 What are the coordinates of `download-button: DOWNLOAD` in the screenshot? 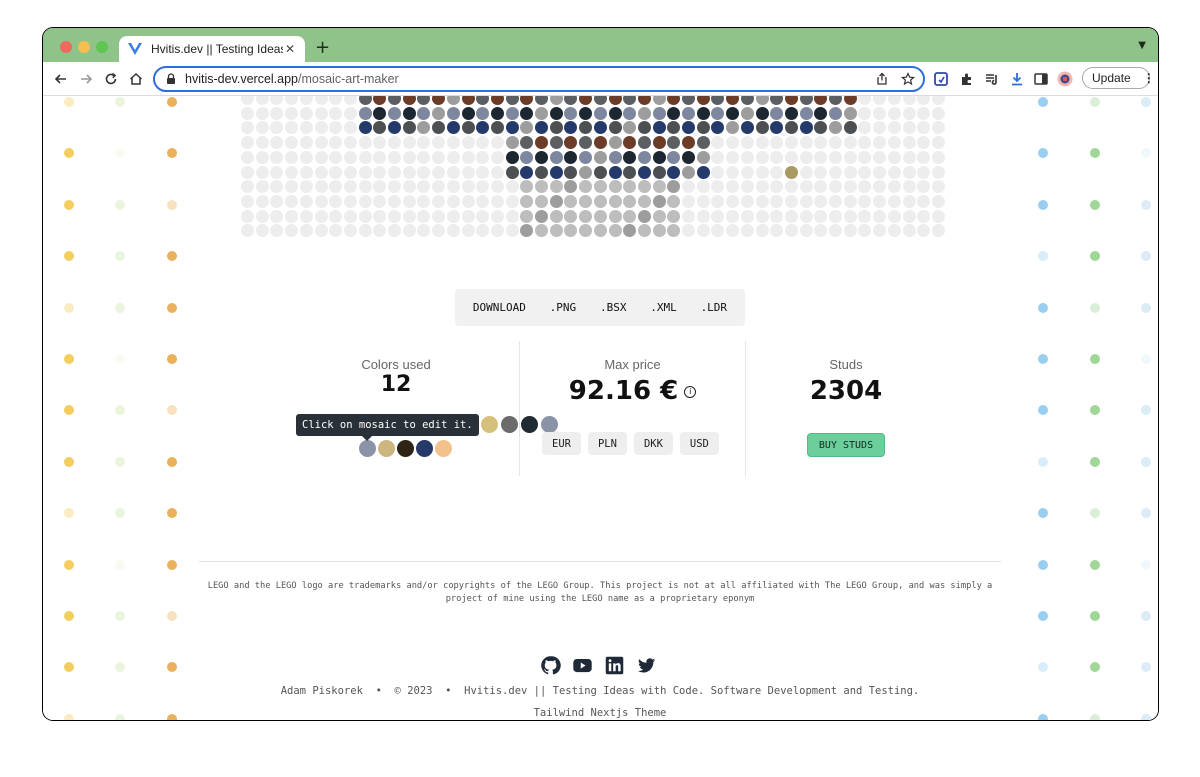 It's located at (499, 307).